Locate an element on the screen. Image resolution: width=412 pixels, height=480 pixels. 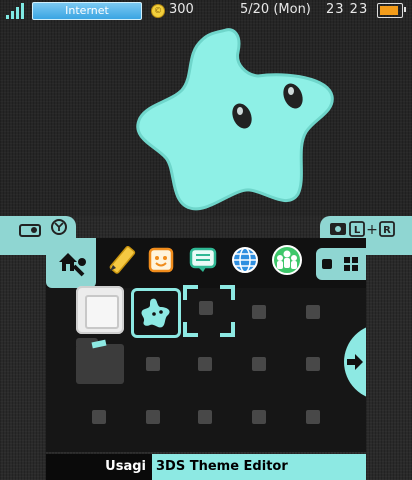
scroll-right-button is located at coordinates (355, 362).